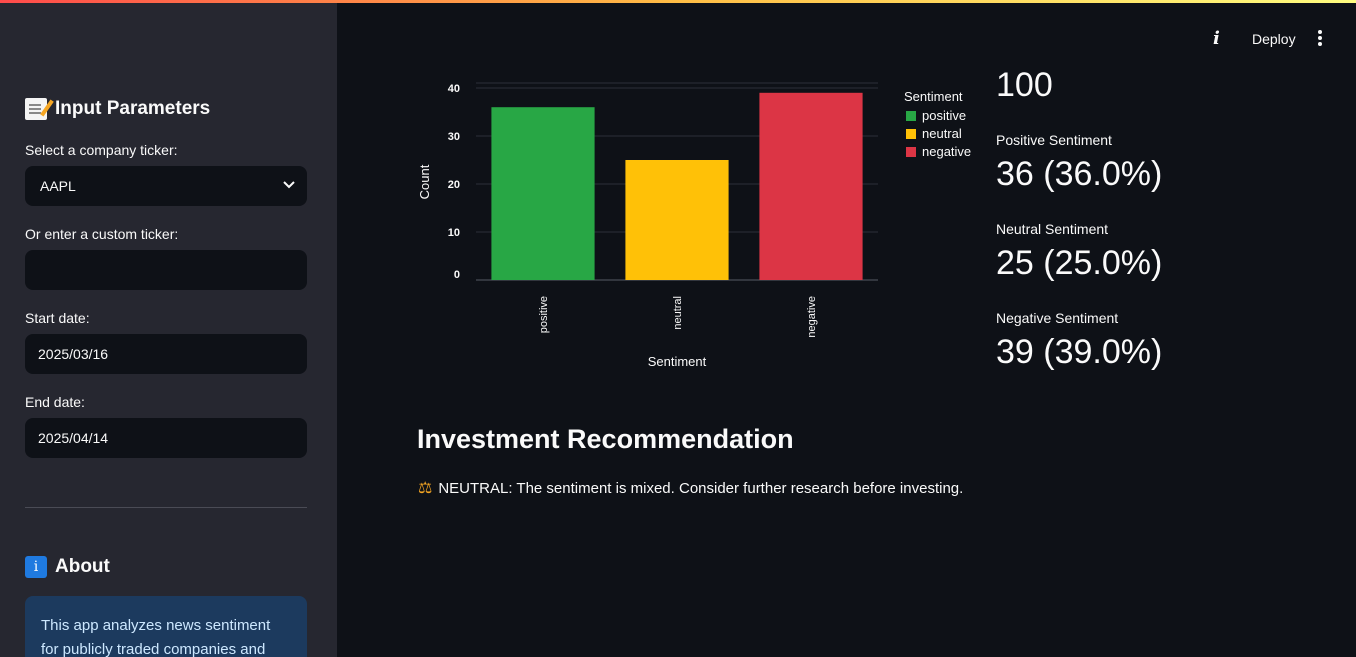  I want to click on legend-swatch-neutral, so click(911, 134).